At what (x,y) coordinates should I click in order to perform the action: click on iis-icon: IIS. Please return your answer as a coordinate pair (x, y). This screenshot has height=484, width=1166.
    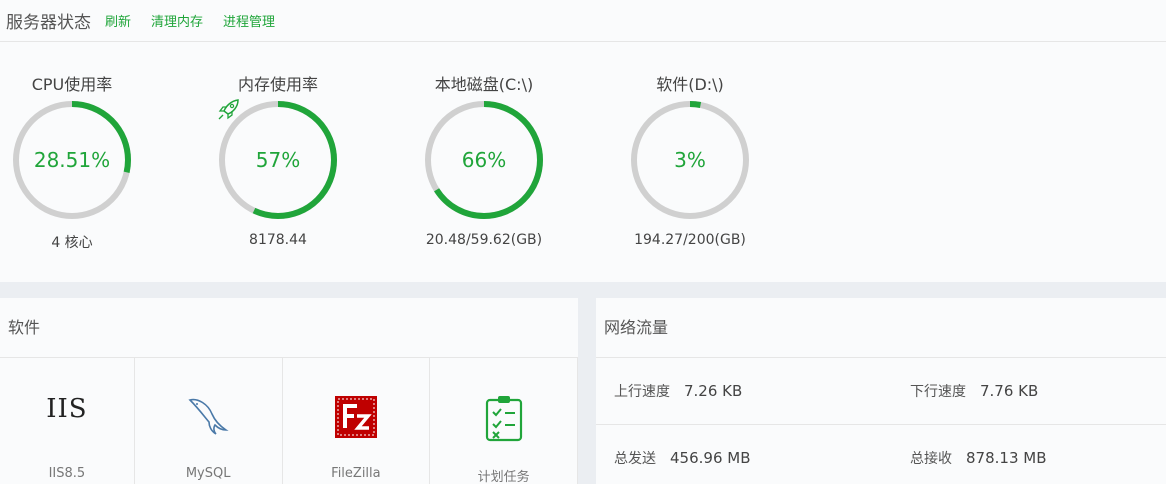
    Looking at the image, I should click on (67, 409).